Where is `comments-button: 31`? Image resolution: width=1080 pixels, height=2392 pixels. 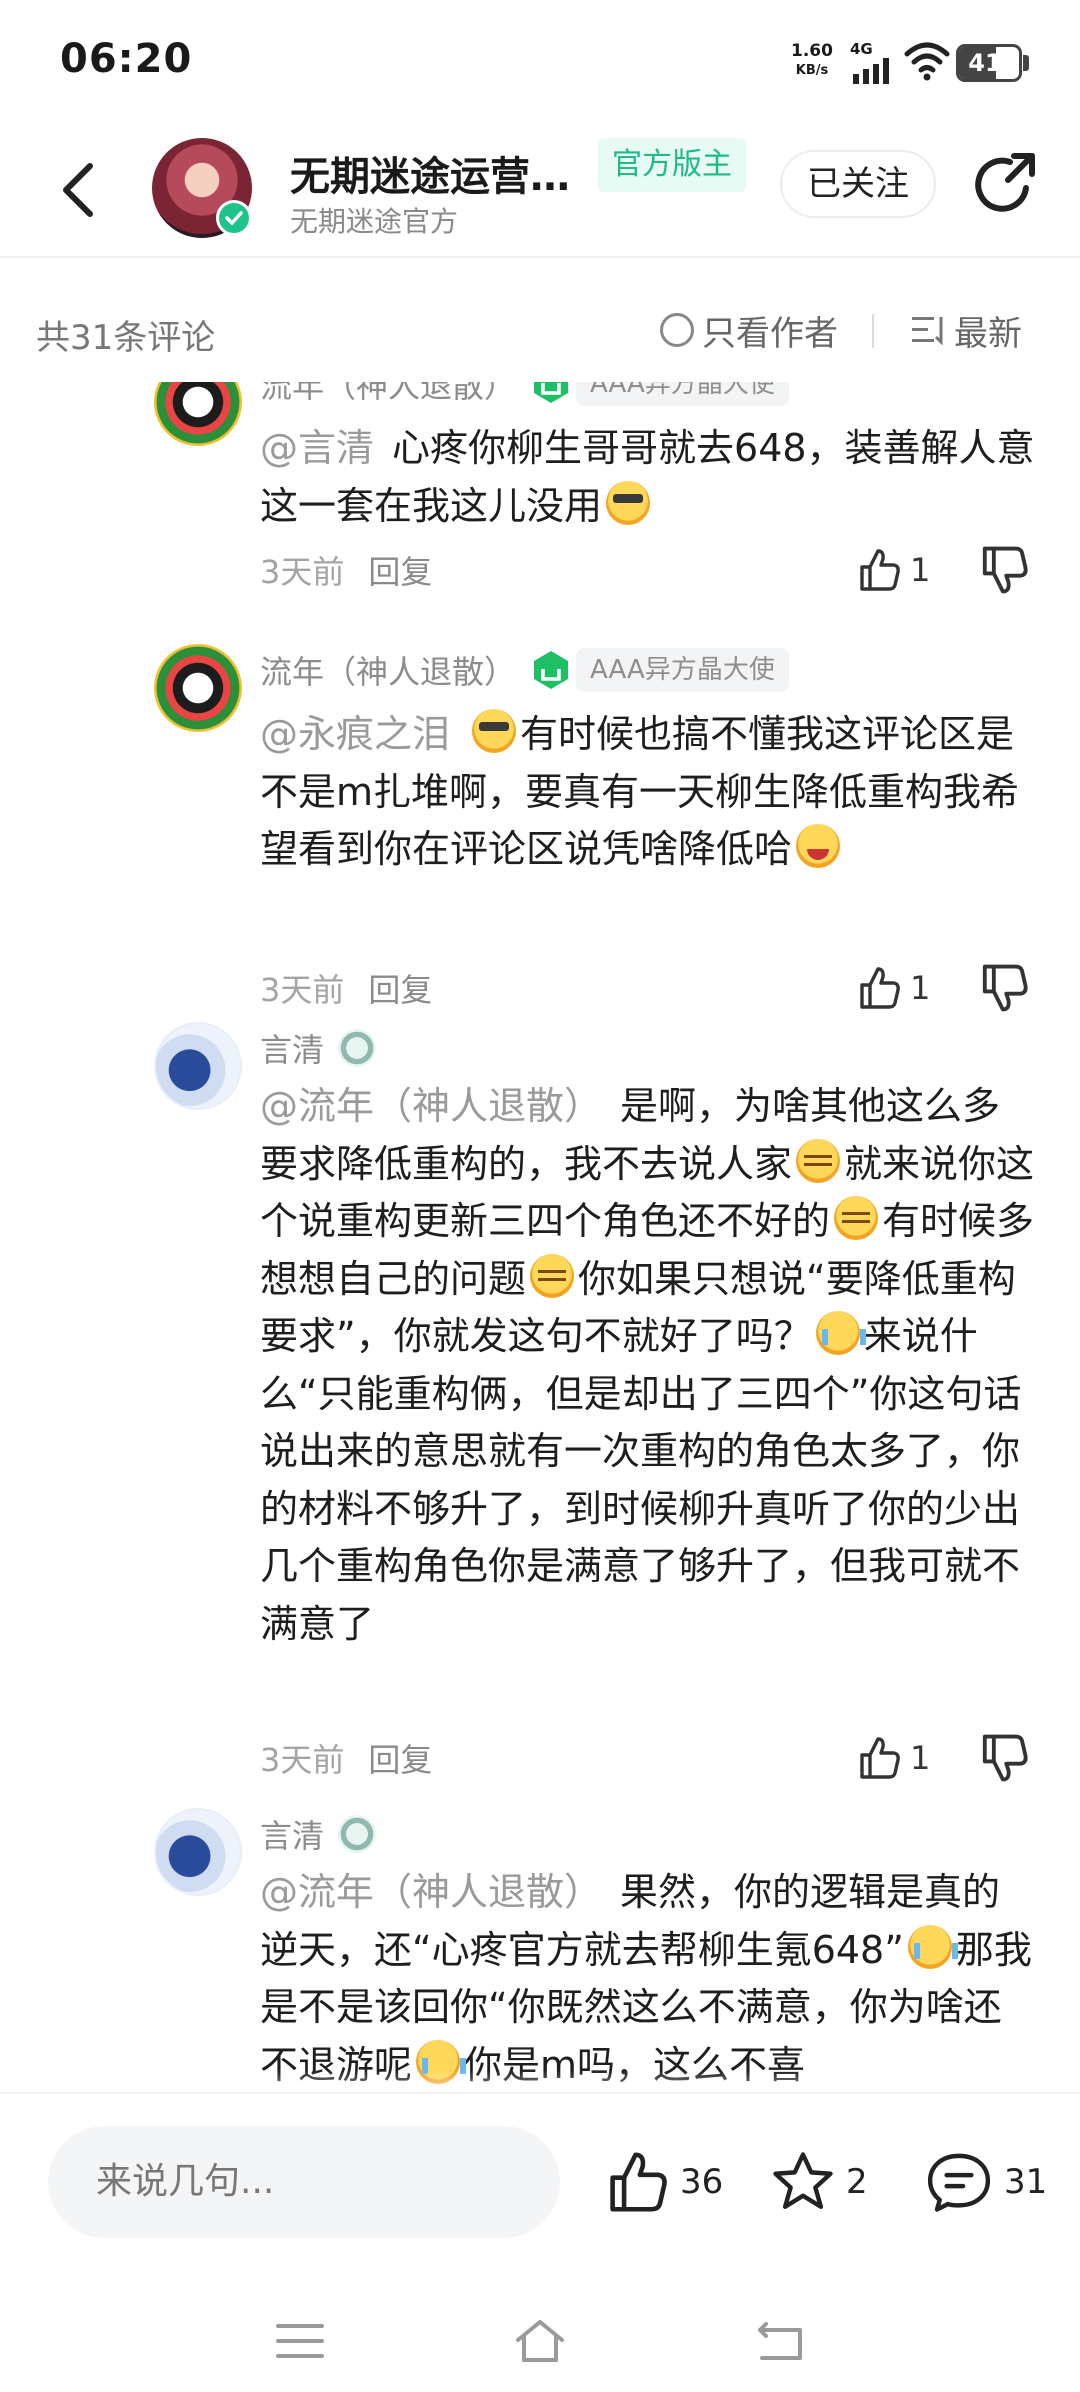
comments-button: 31 is located at coordinates (985, 2182).